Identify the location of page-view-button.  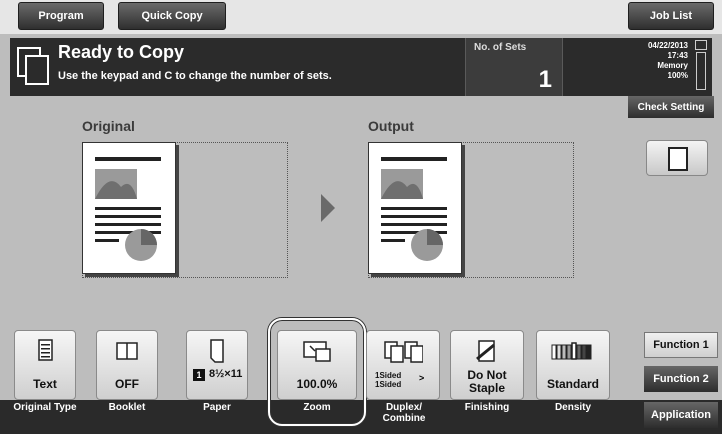
(677, 158).